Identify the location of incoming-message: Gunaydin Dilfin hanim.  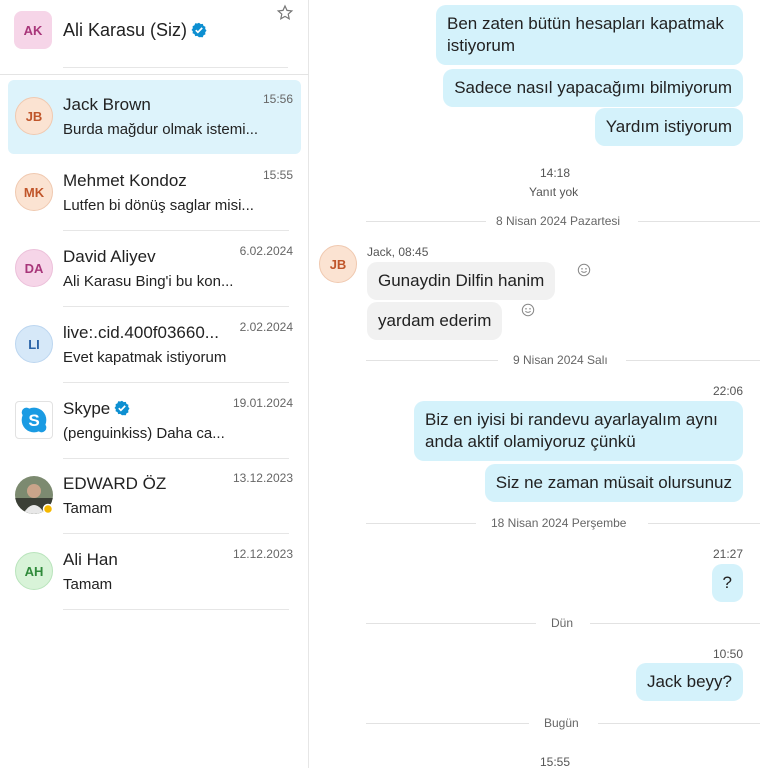
(461, 281).